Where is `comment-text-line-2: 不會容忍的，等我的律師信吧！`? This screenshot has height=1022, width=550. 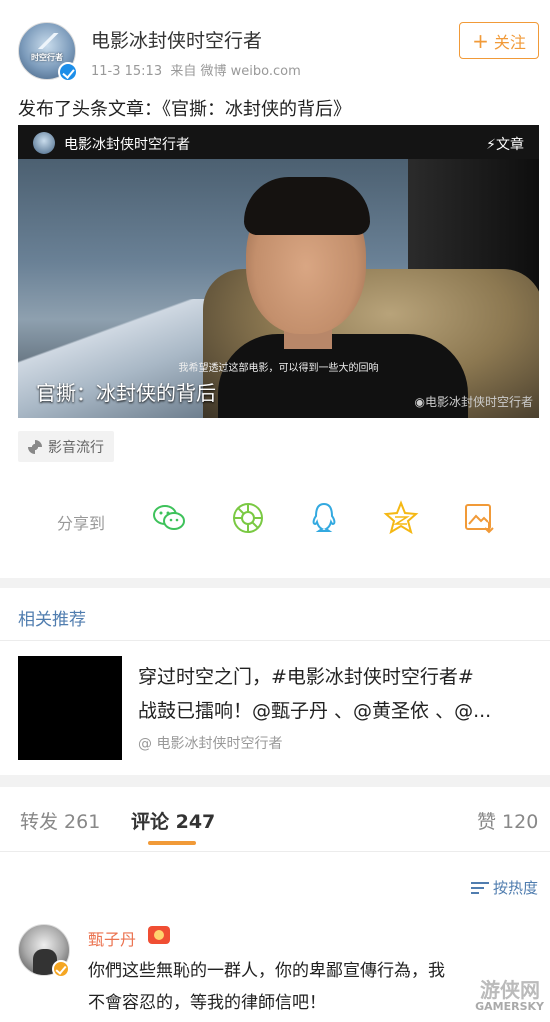 comment-text-line-2: 不會容忍的，等我的律師信吧！ is located at coordinates (207, 1003).